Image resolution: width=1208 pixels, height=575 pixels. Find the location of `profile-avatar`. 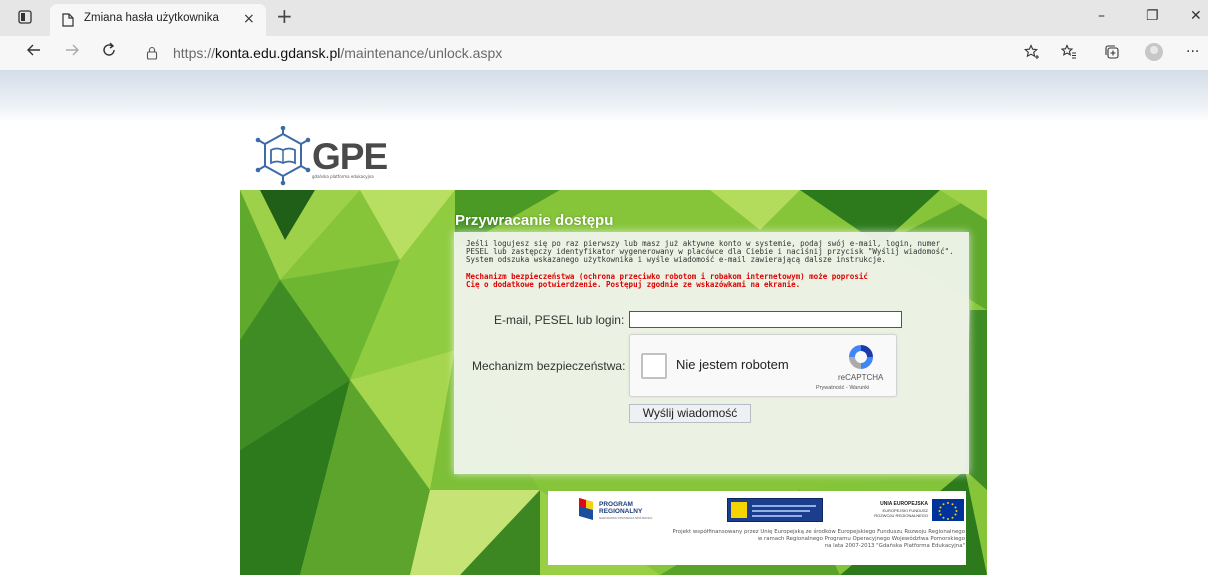

profile-avatar is located at coordinates (1154, 52).